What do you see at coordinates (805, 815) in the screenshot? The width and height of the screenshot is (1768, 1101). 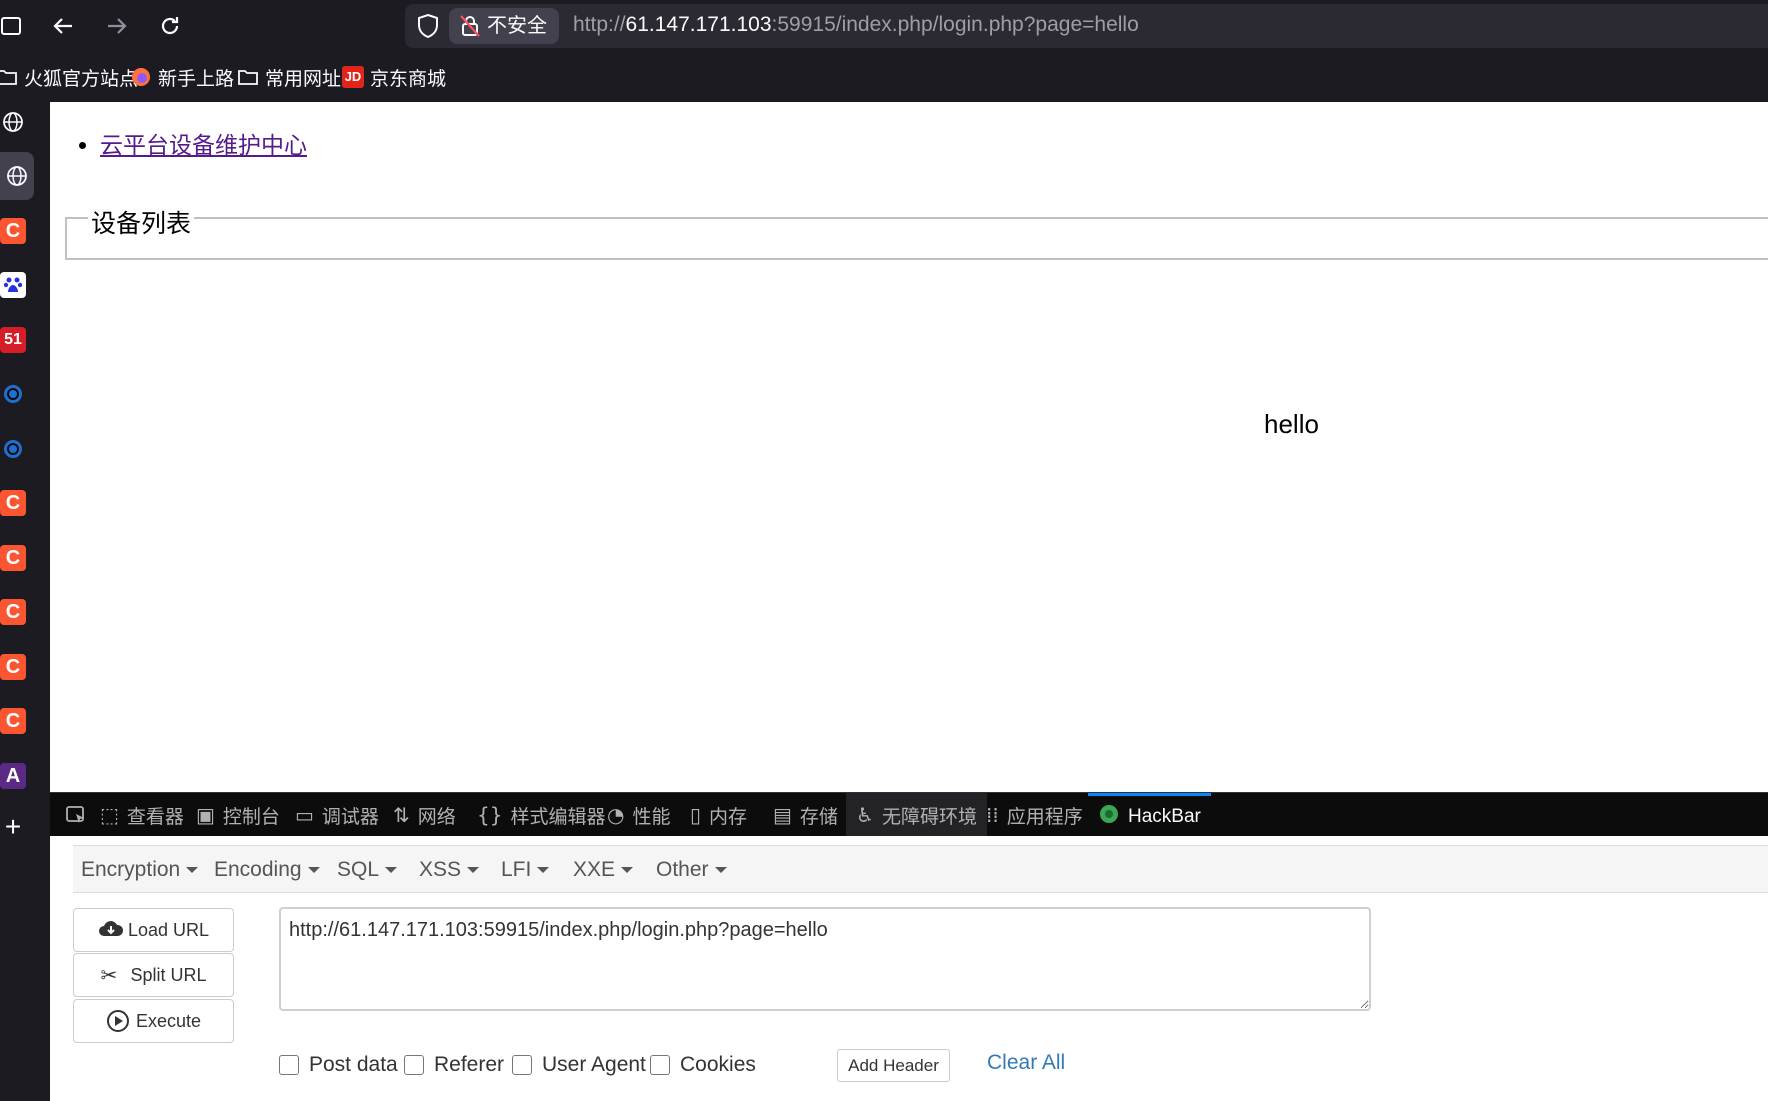 I see `tab-storage: ▤ 存储` at bounding box center [805, 815].